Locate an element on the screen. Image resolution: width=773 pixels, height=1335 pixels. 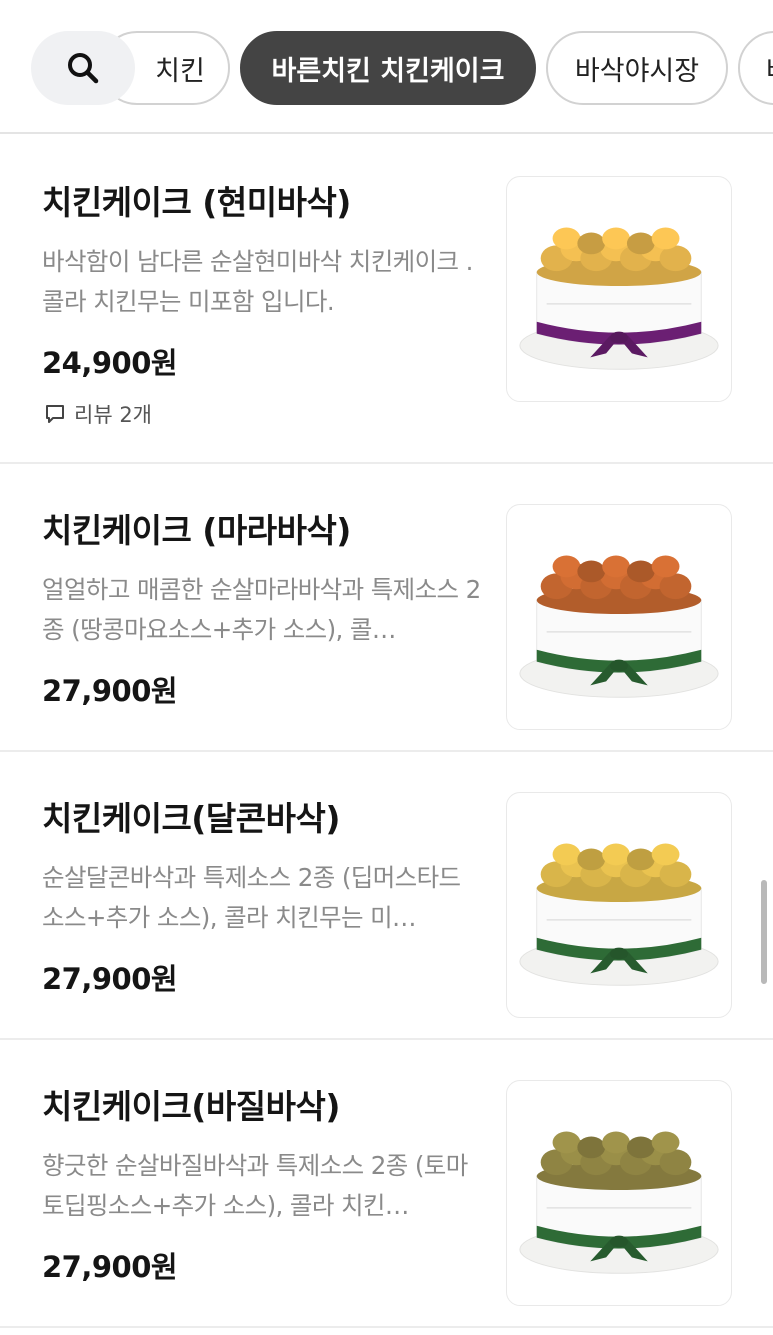
menu-item-price: 24,900원 is located at coordinates (110, 363).